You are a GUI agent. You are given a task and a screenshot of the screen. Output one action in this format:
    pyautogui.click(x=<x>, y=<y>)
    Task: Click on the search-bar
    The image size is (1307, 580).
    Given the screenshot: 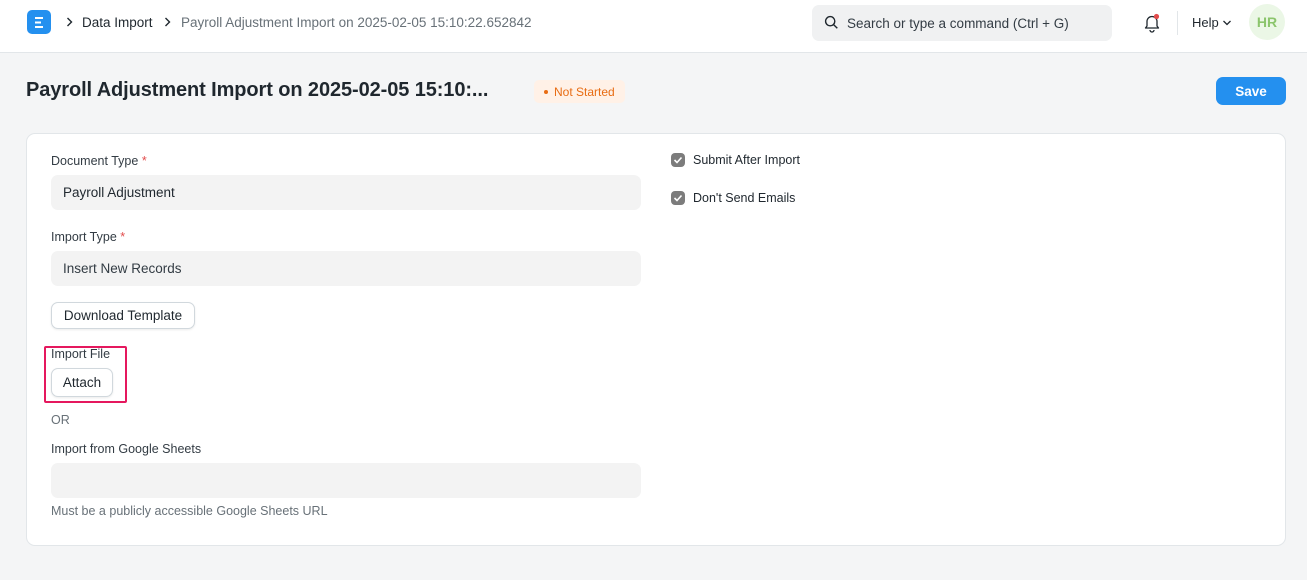 What is the action you would take?
    pyautogui.click(x=962, y=23)
    